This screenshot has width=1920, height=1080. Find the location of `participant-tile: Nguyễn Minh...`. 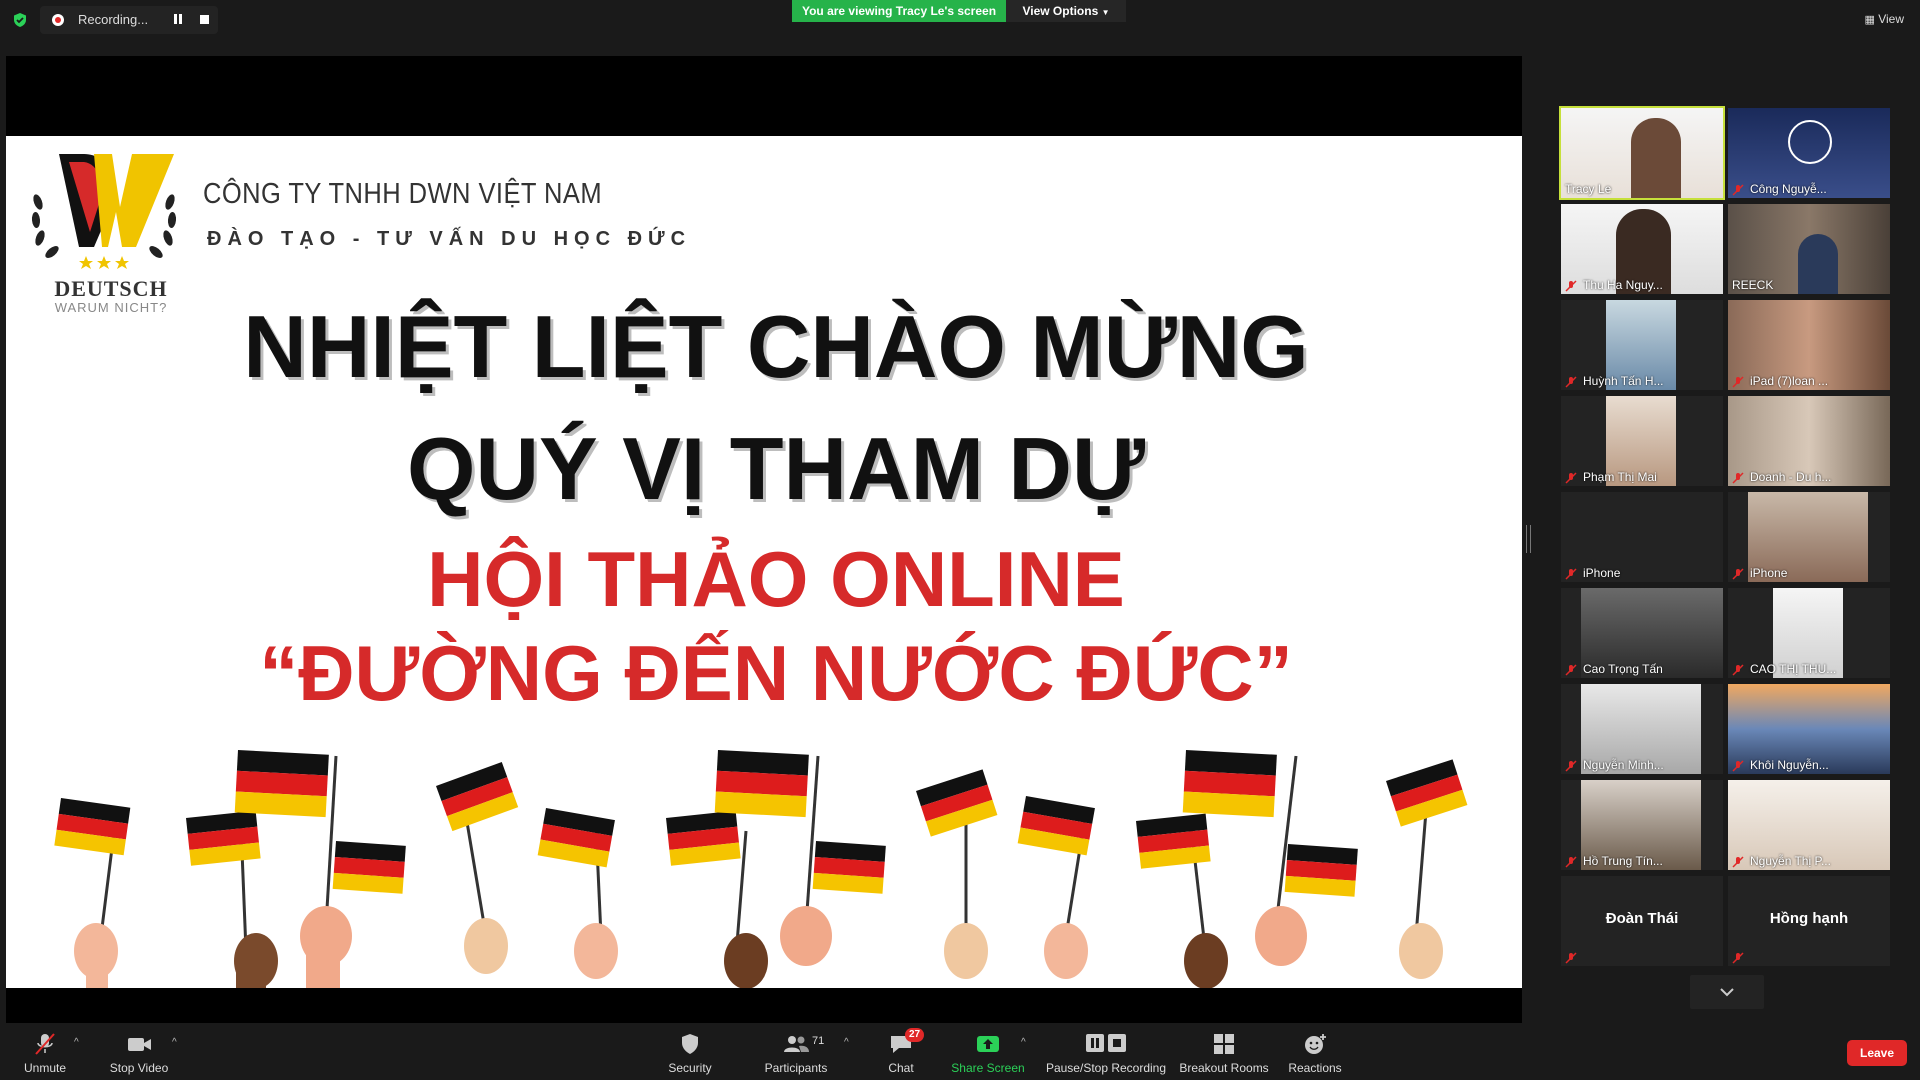

participant-tile: Nguyễn Minh... is located at coordinates (1642, 729).